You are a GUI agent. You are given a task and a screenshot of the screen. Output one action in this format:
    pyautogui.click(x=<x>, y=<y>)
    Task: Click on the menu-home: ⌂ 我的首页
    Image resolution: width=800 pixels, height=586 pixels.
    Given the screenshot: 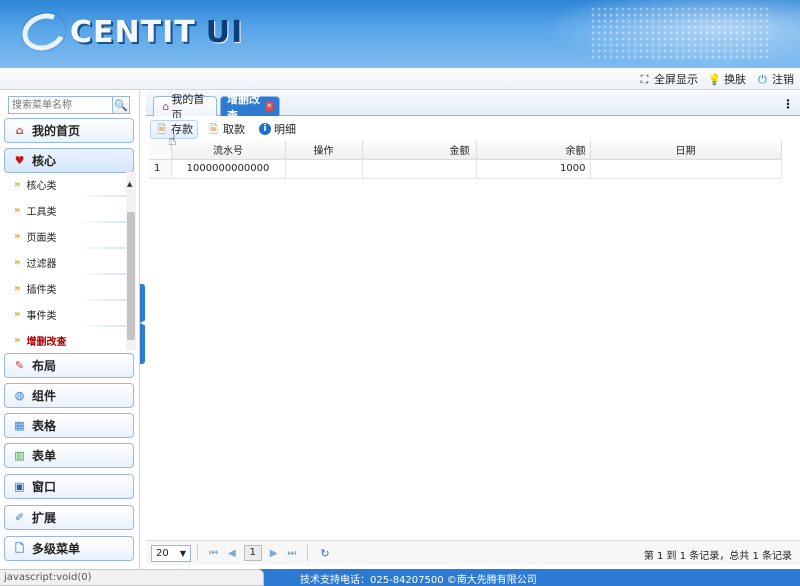 What is the action you would take?
    pyautogui.click(x=69, y=130)
    